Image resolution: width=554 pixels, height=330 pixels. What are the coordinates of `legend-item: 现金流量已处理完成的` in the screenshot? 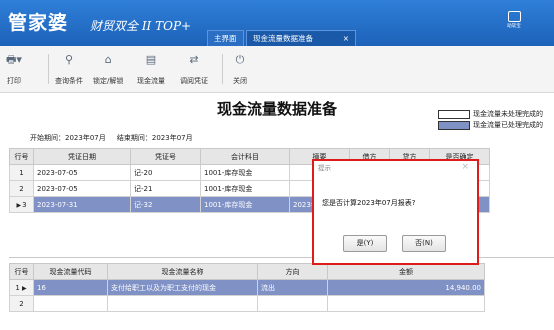 It's located at (490, 125).